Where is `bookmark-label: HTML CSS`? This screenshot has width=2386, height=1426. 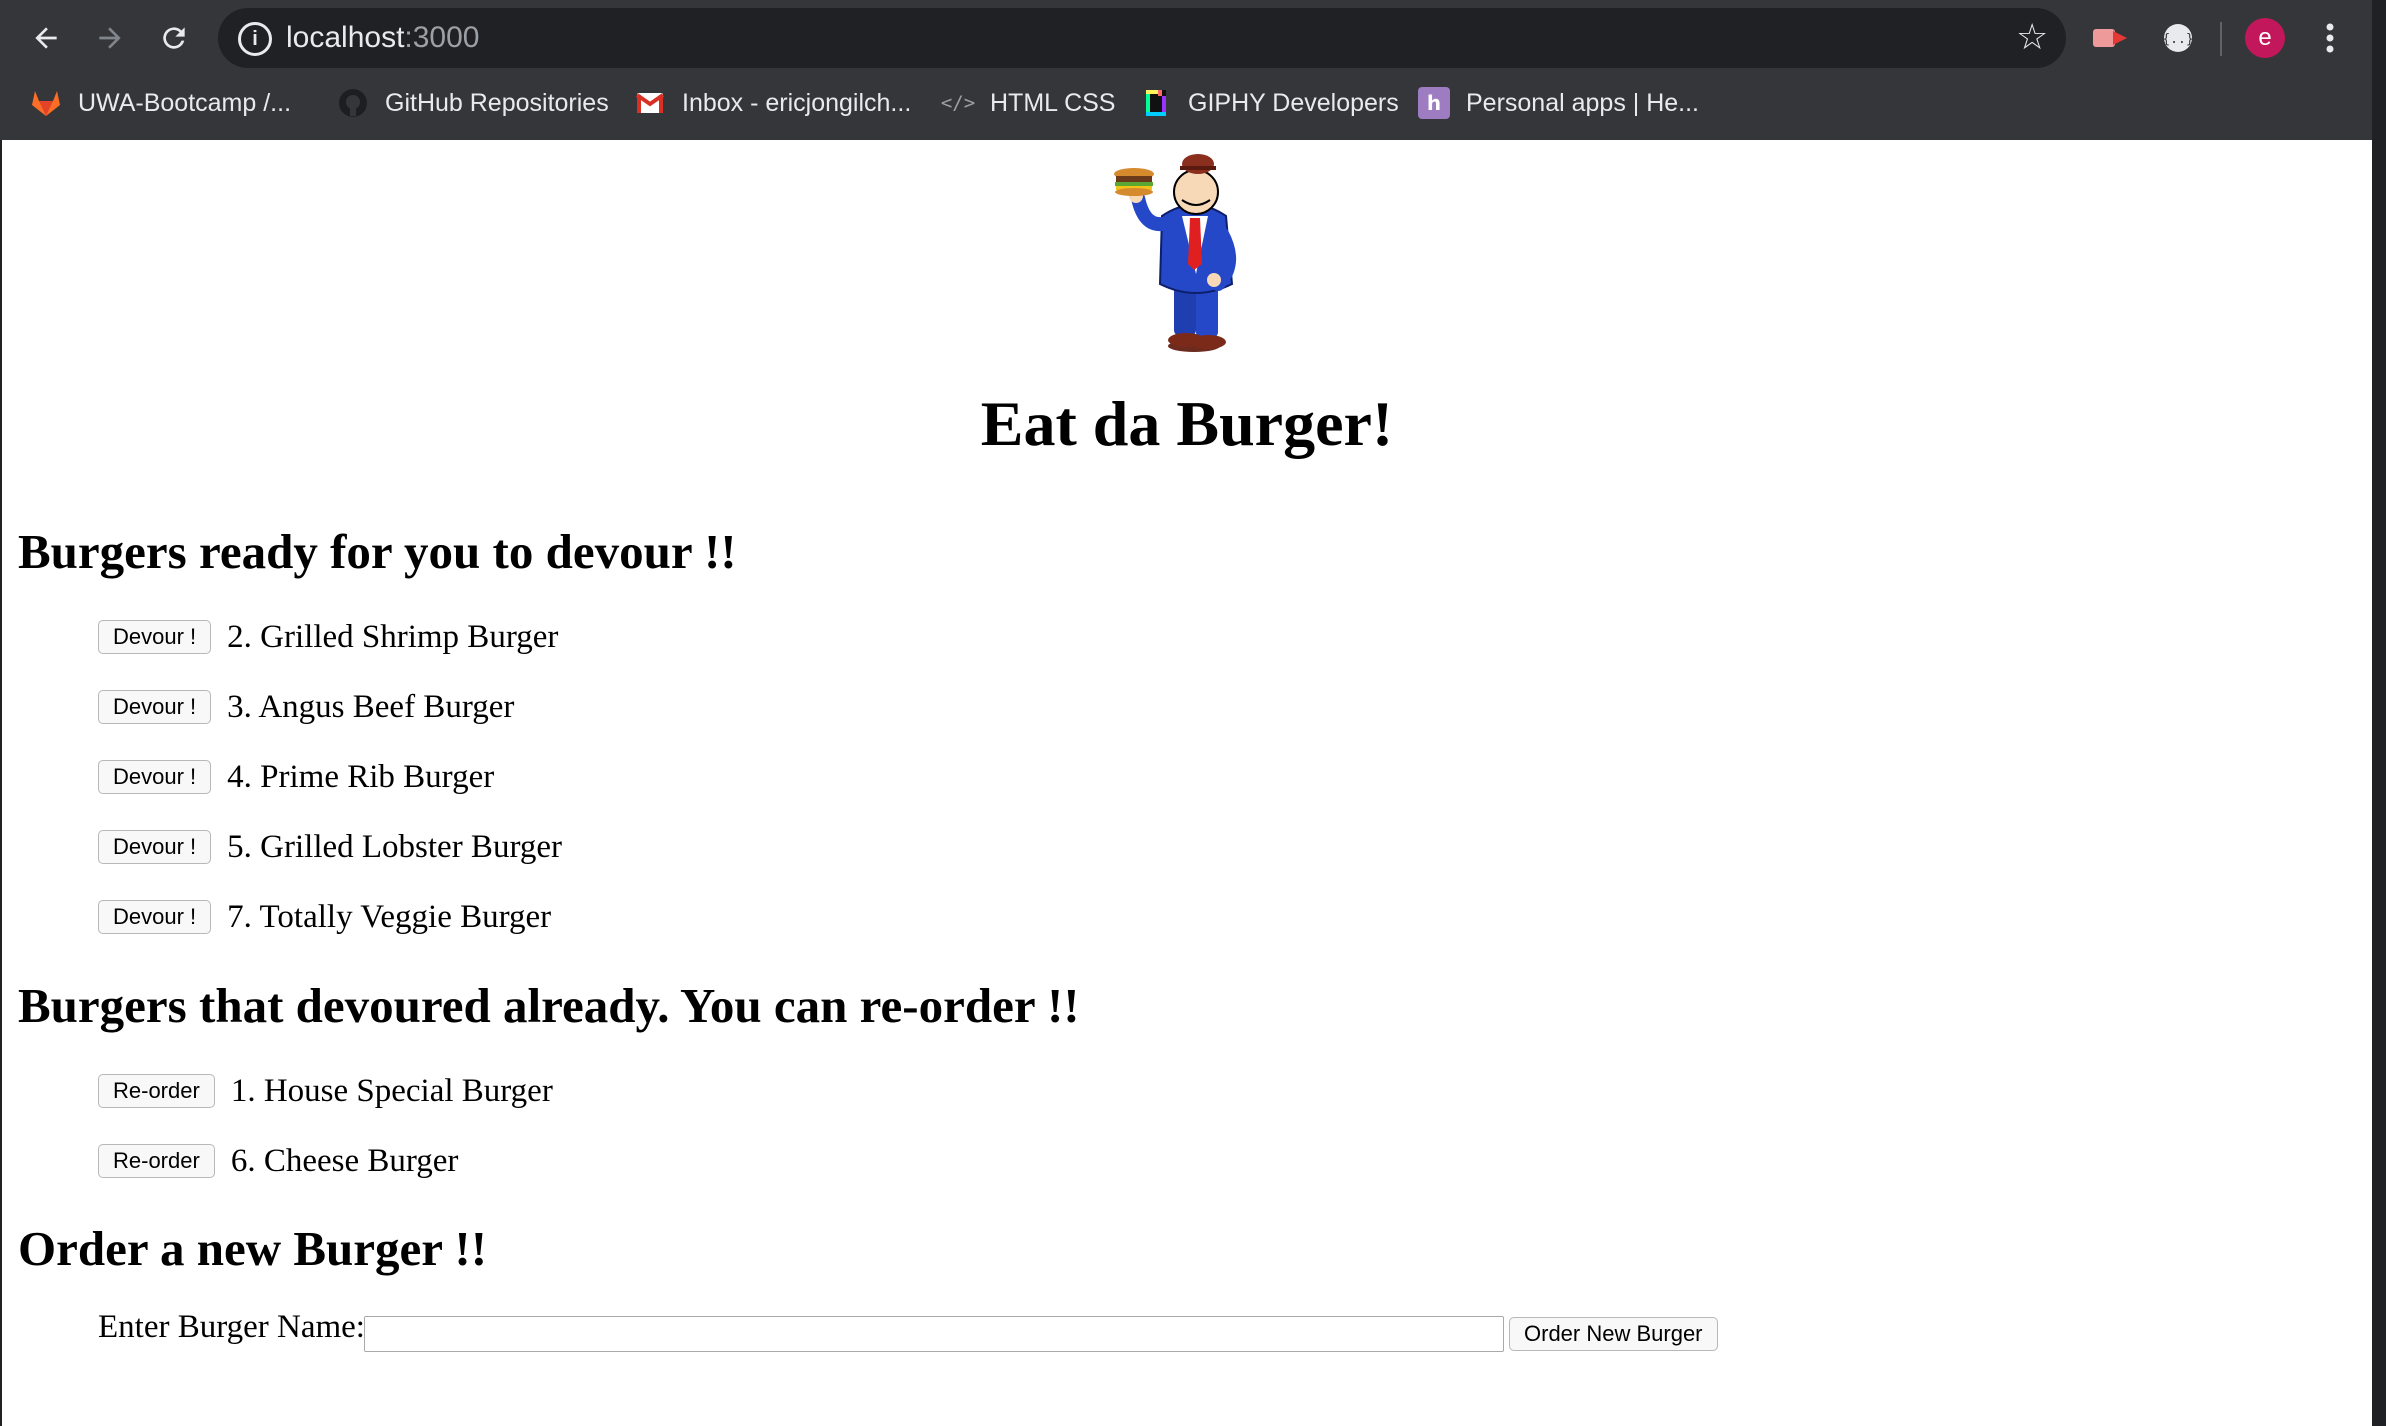 bookmark-label: HTML CSS is located at coordinates (1053, 102).